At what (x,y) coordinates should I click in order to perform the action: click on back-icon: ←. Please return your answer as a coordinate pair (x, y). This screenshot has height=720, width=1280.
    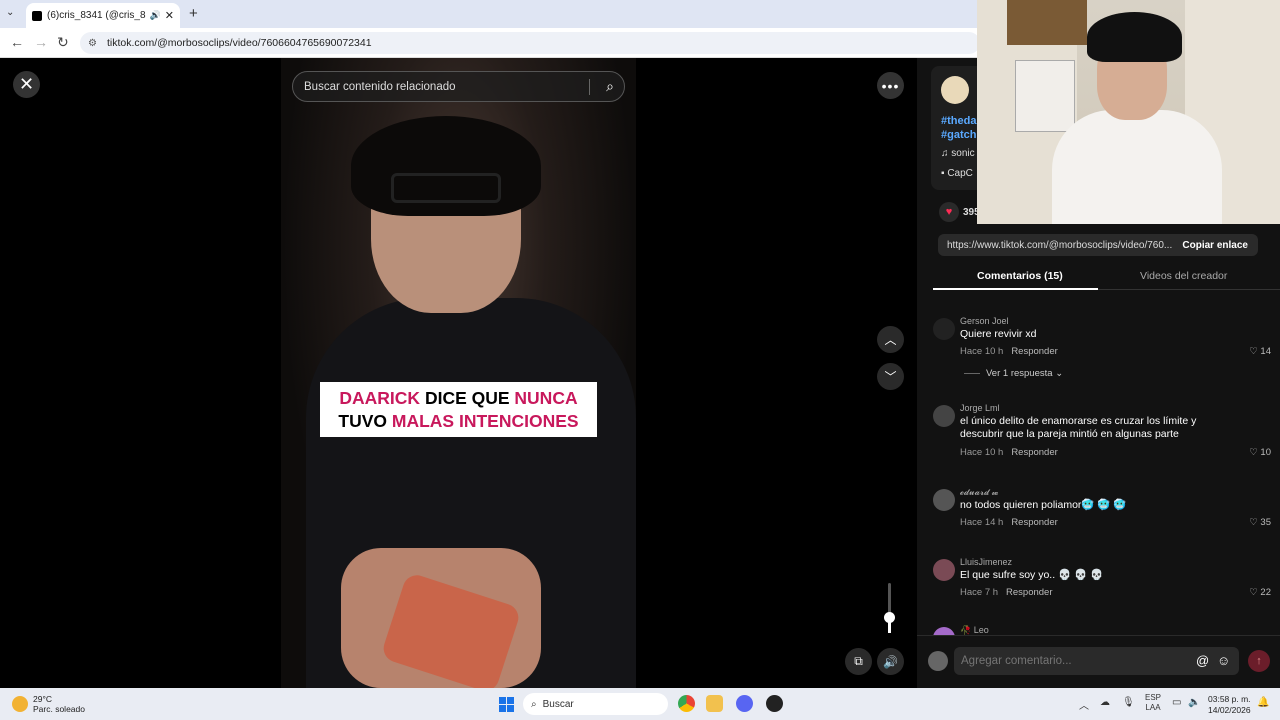
    Looking at the image, I should click on (17, 42).